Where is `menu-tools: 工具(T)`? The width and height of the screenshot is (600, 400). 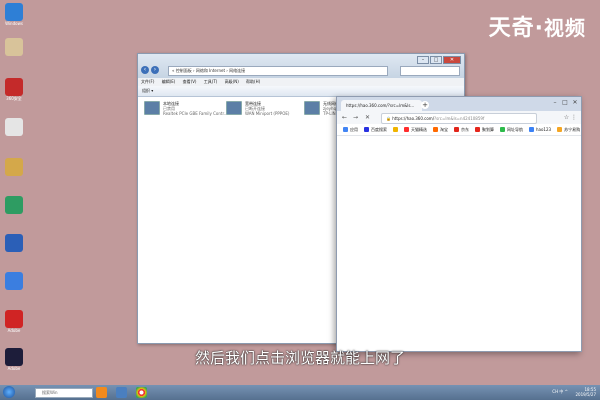 menu-tools: 工具(T) is located at coordinates (211, 81).